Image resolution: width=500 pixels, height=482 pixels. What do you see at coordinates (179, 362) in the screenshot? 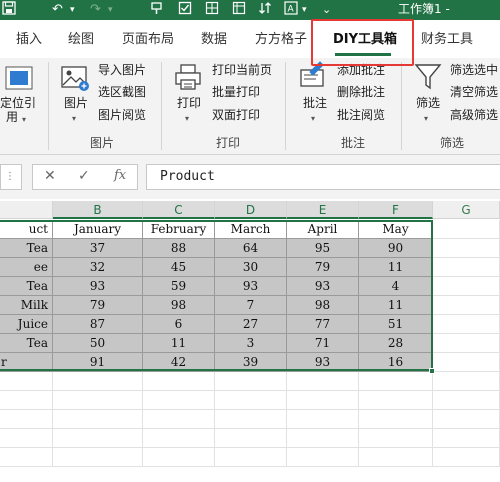
I see `table-cell: 42` at bounding box center [179, 362].